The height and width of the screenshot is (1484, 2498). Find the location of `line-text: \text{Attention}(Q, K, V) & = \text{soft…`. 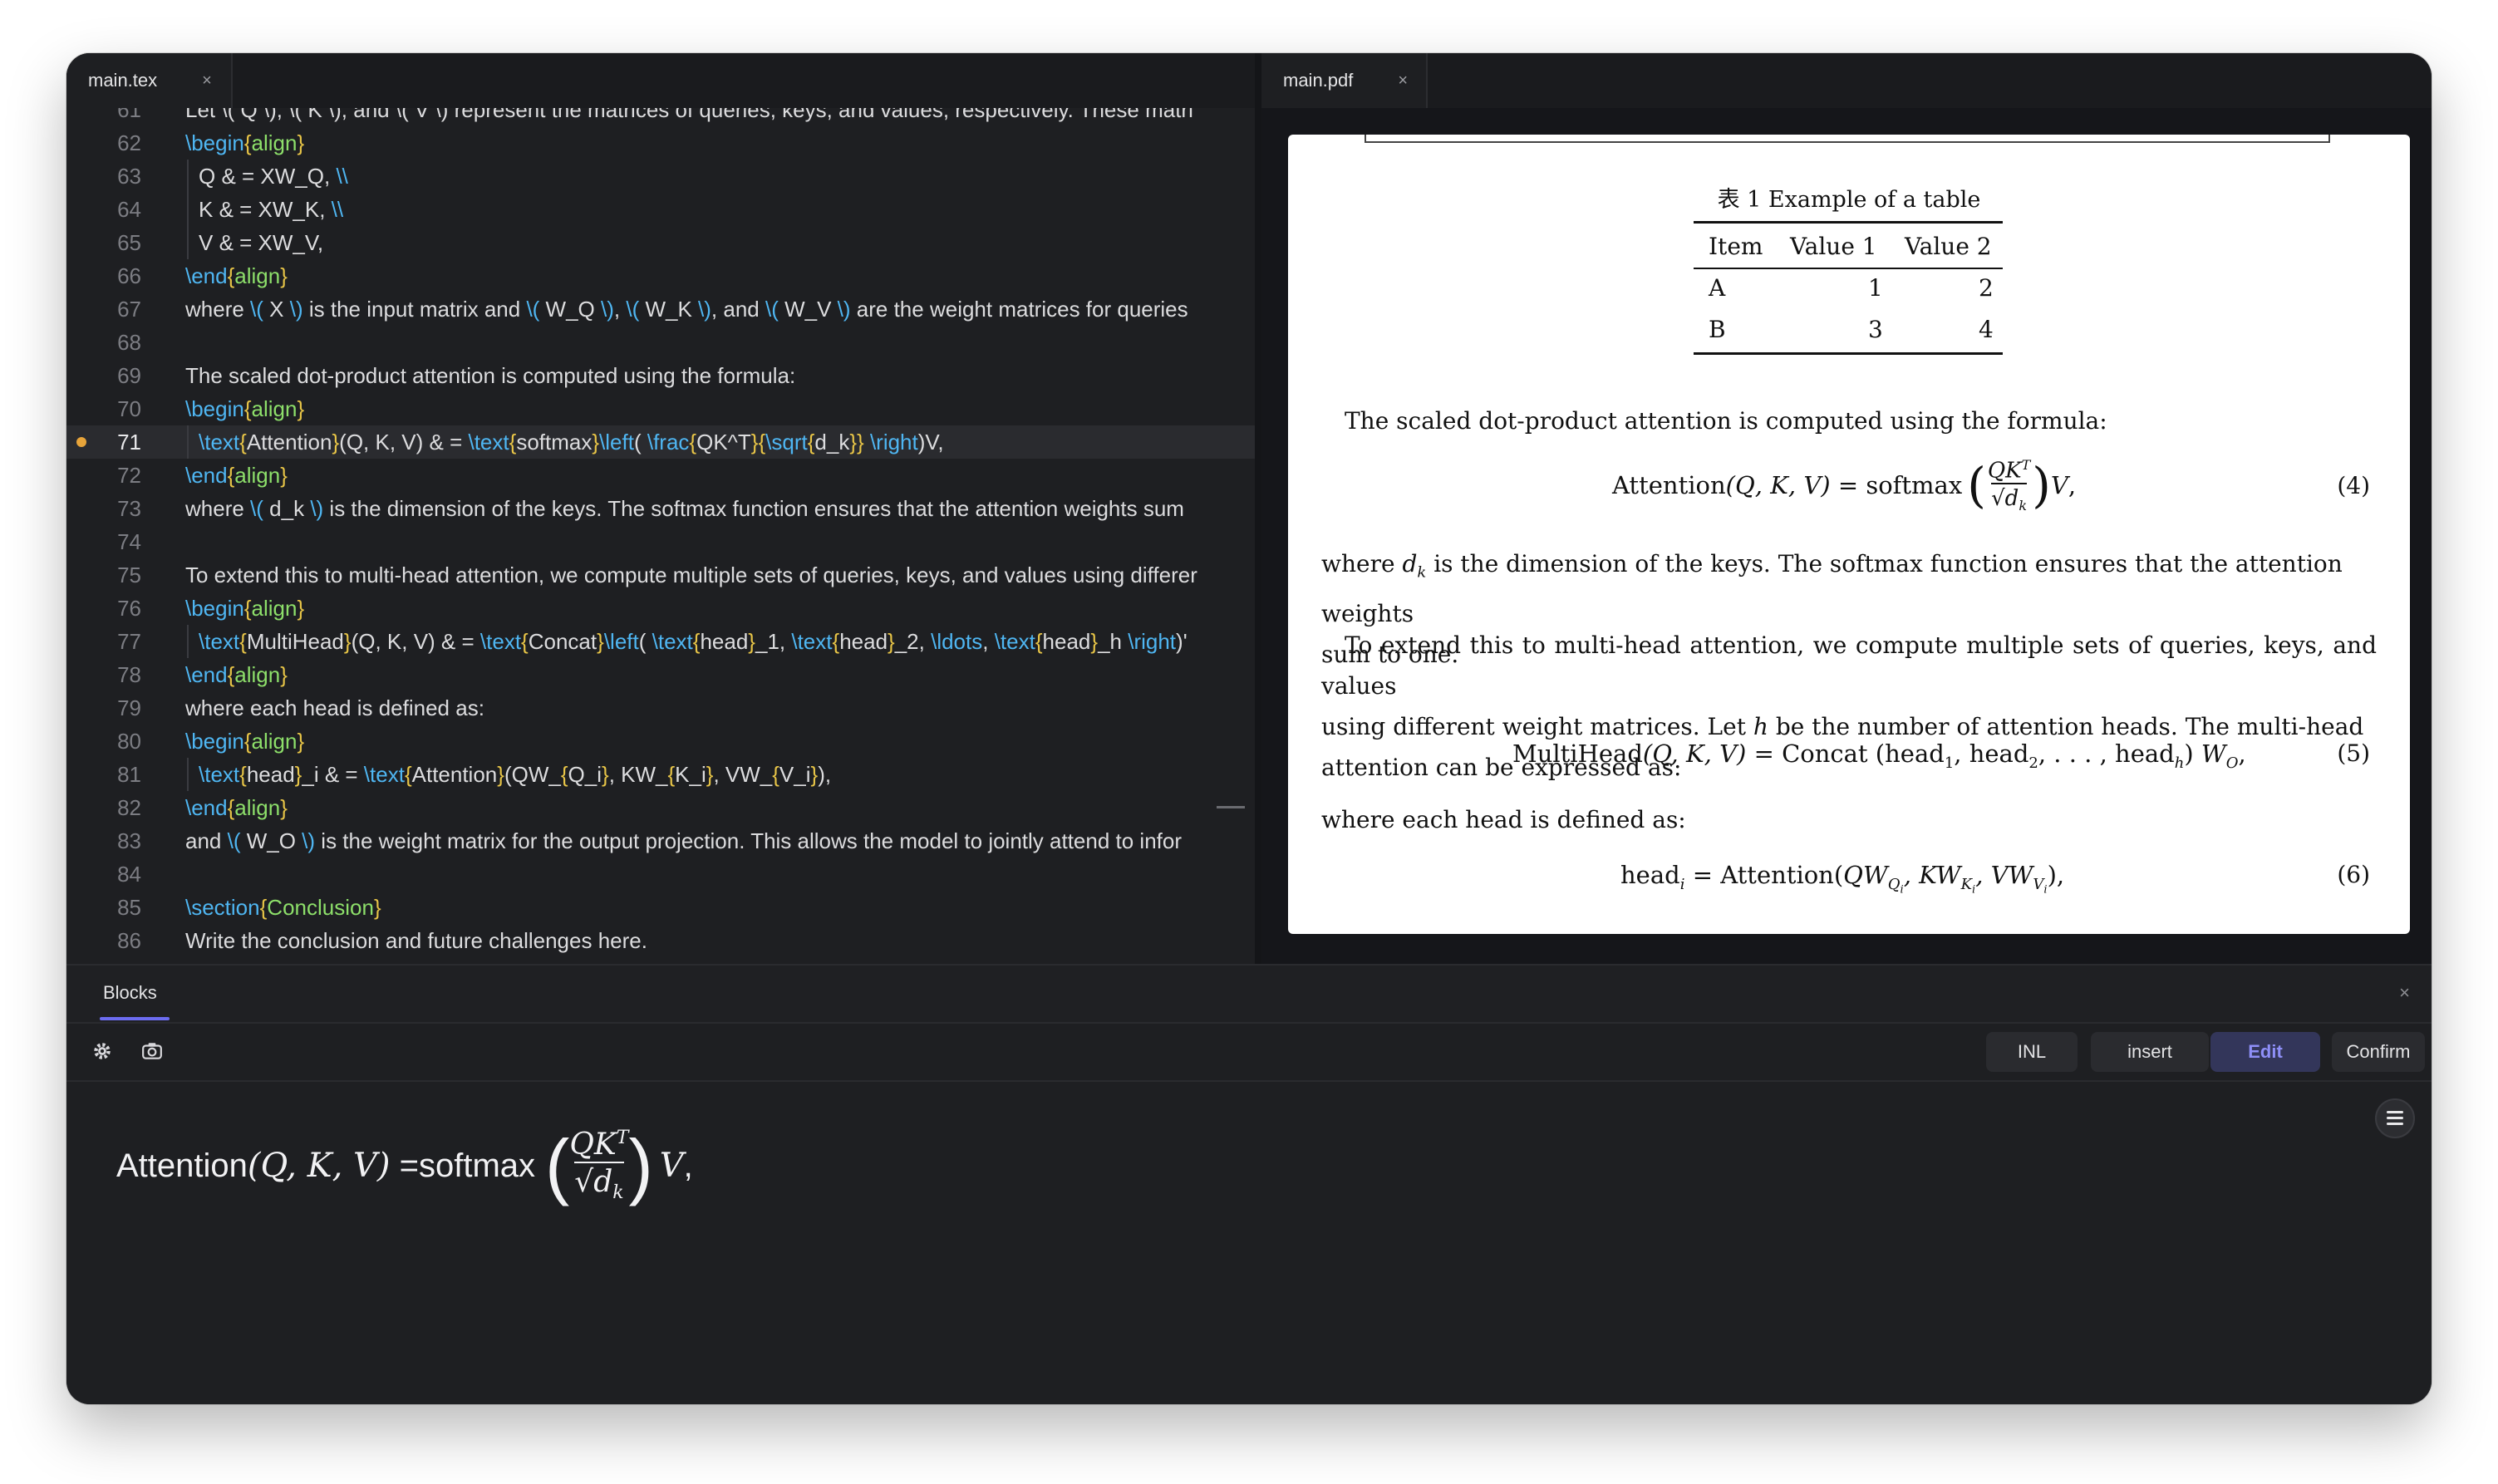

line-text: \text{Attention}(Q, K, V) & = \text{soft… is located at coordinates (571, 442).